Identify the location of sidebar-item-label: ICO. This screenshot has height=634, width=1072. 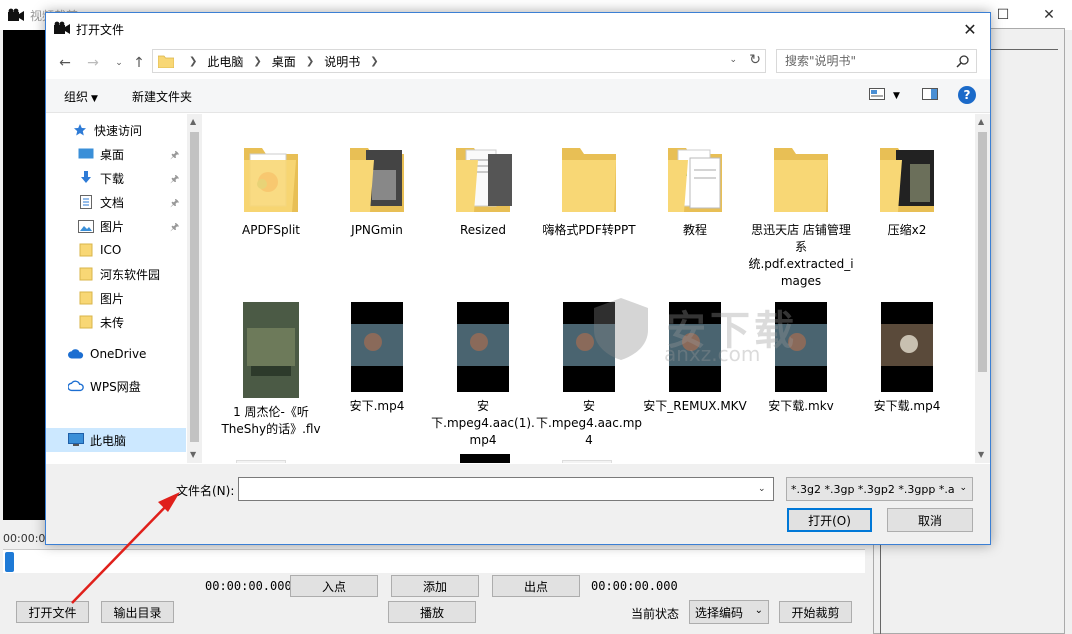
(111, 250).